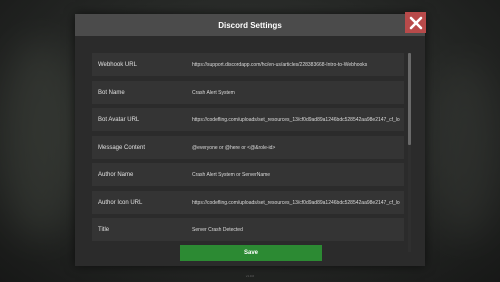 The height and width of the screenshot is (282, 500). I want to click on footer-note: v1.0.0, so click(250, 276).